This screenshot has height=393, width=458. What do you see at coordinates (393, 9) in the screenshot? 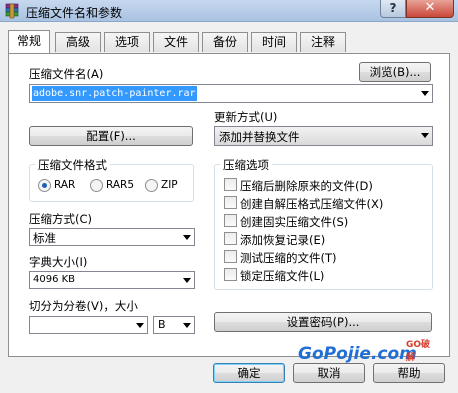
I see `help-title-button: ?` at bounding box center [393, 9].